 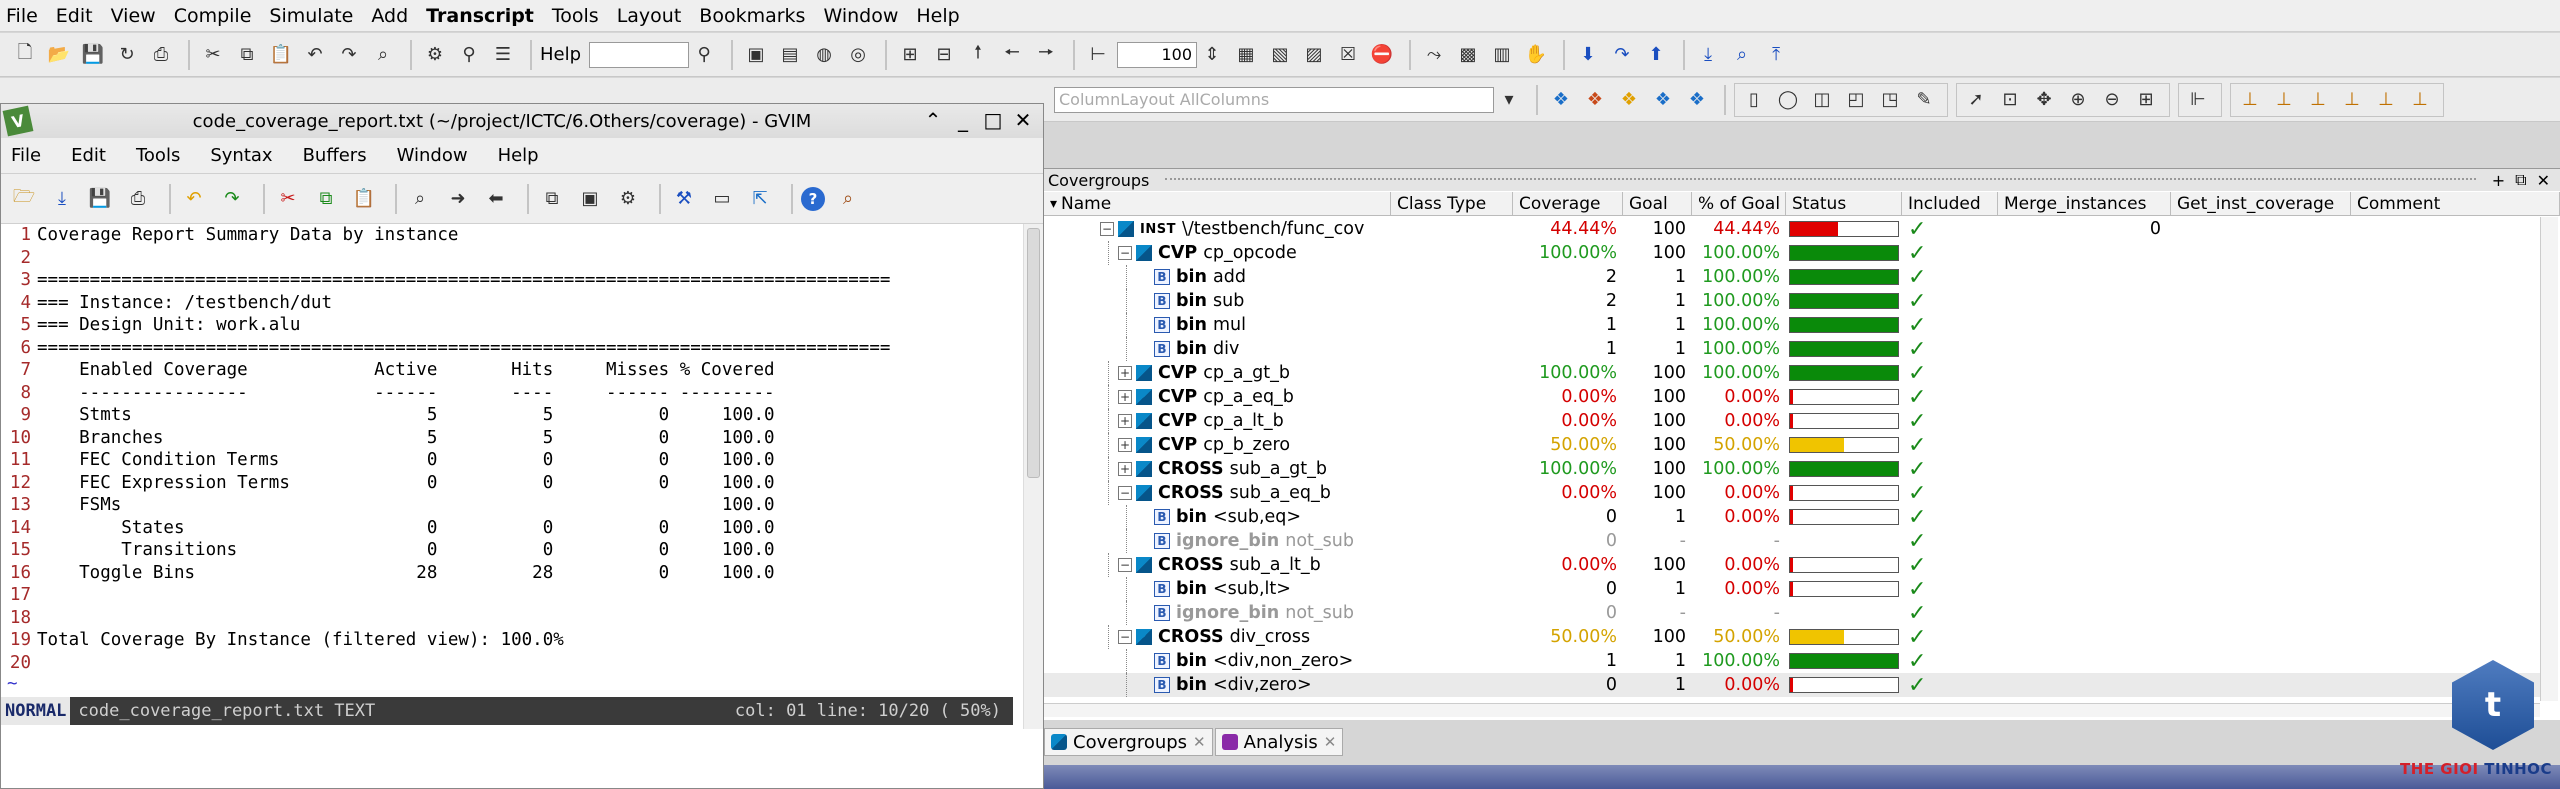 I want to click on find-help-icon: ⌕, so click(x=848, y=199).